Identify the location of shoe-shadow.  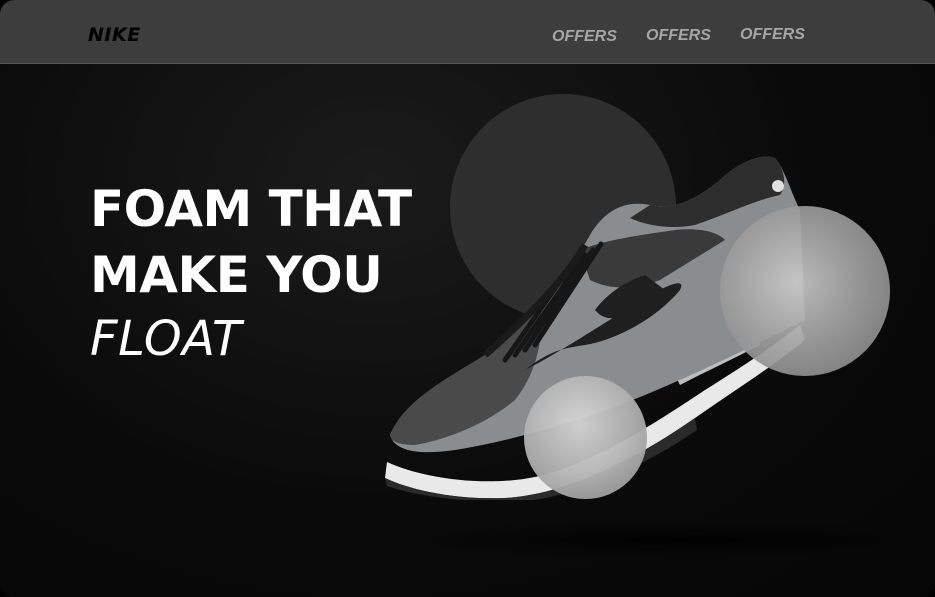
(667, 540).